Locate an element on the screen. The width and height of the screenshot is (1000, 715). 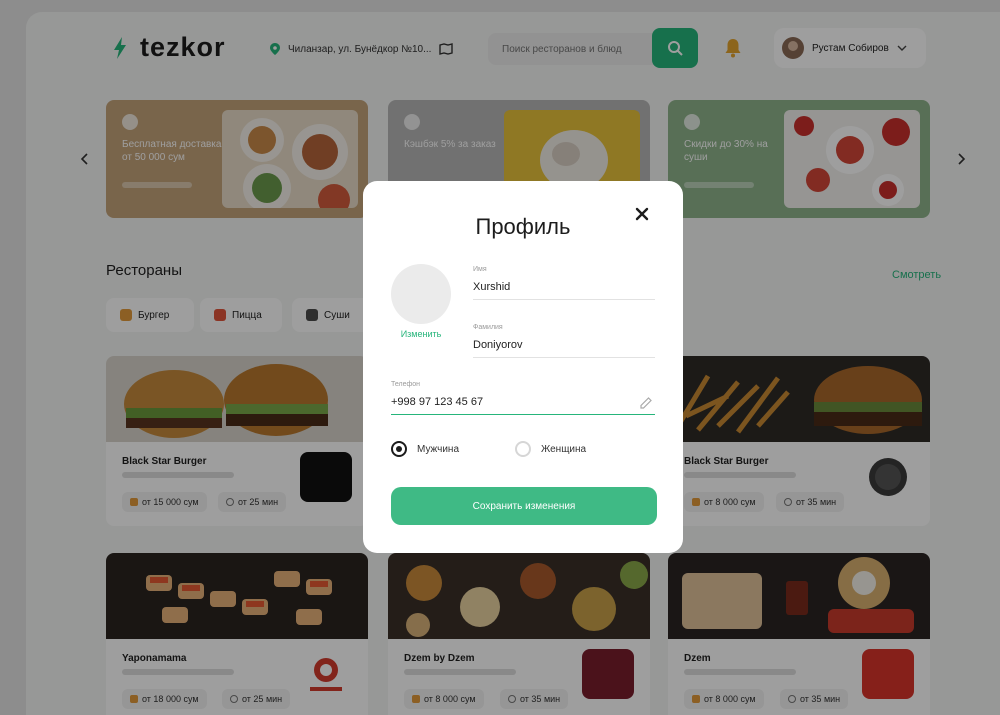
gender-female-radio: Женщина is located at coordinates (550, 449).